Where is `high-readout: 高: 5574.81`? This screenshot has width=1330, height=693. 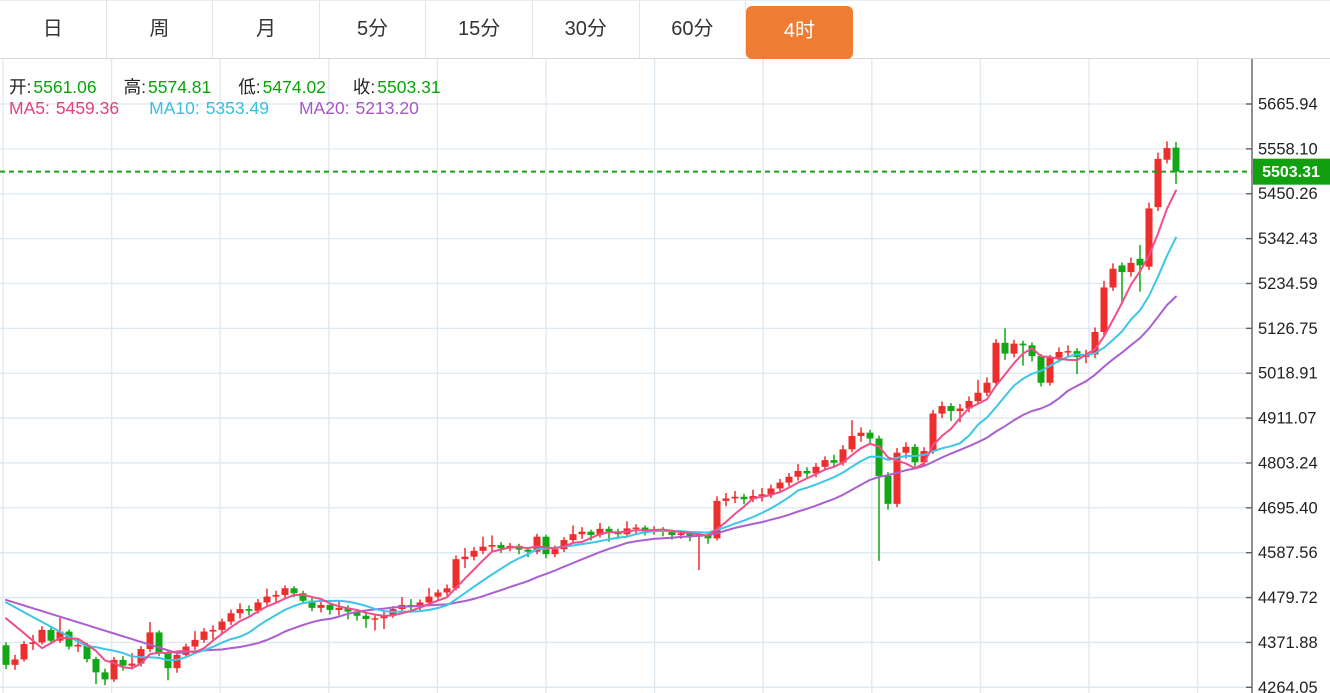
high-readout: 高: 5574.81 is located at coordinates (167, 87).